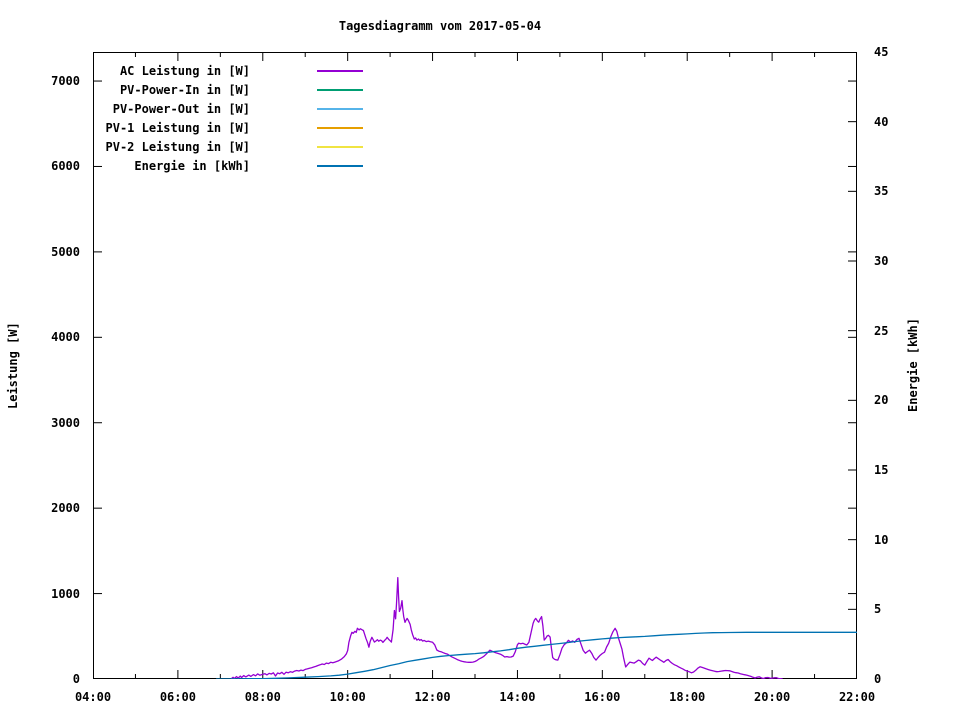 Image resolution: width=960 pixels, height=720 pixels. I want to click on axis-tick-label: 35, so click(881, 191).